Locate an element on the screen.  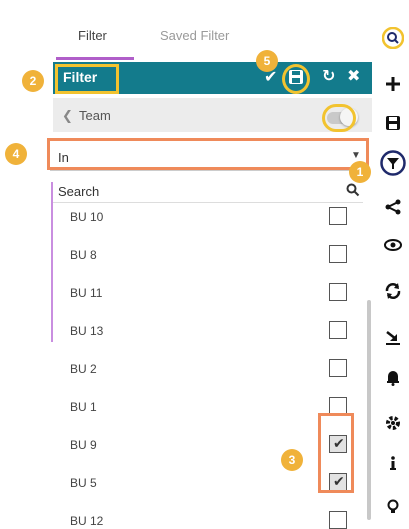
active-tab-indicator is located at coordinates (95, 58).